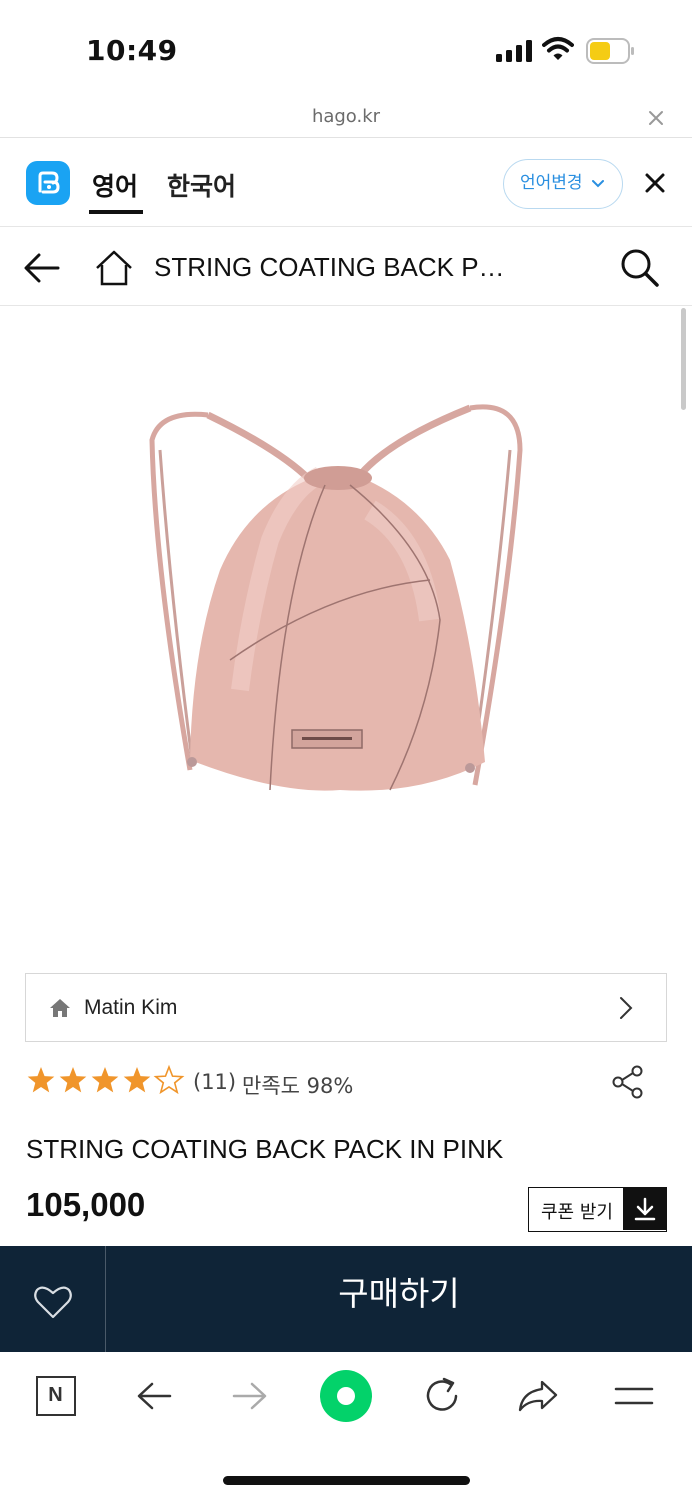 The image size is (692, 1500). Describe the element at coordinates (683, 359) in the screenshot. I see `page-scrollbar` at that location.